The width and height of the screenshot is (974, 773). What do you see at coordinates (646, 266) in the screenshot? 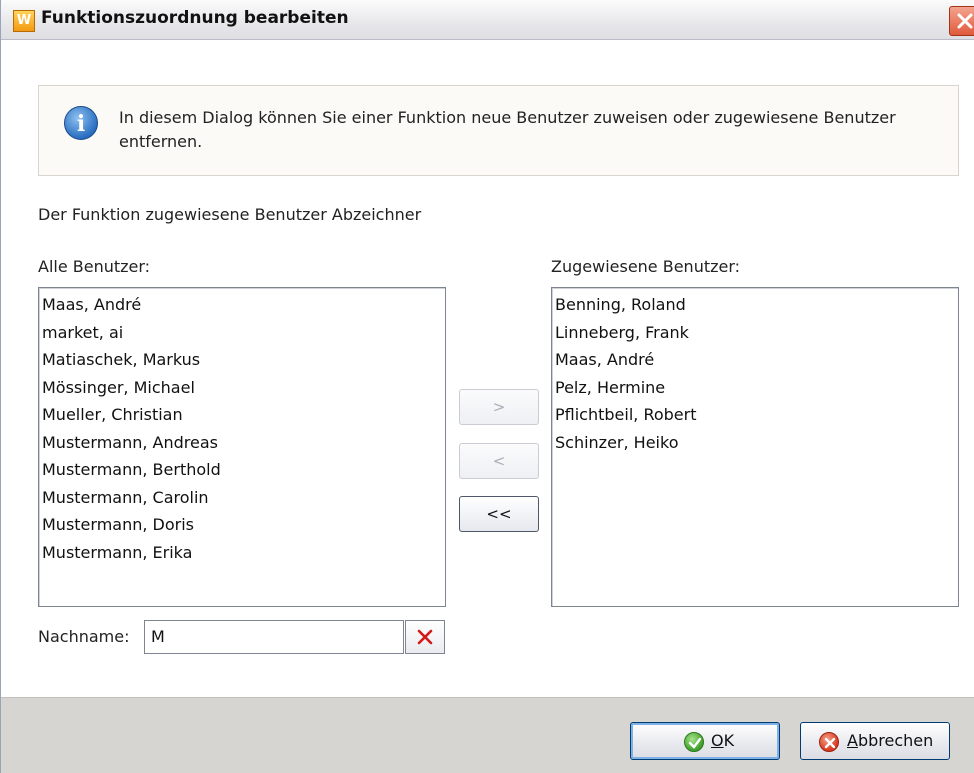
I see `assigned-users-label: Zugewiesene Benutzer:` at bounding box center [646, 266].